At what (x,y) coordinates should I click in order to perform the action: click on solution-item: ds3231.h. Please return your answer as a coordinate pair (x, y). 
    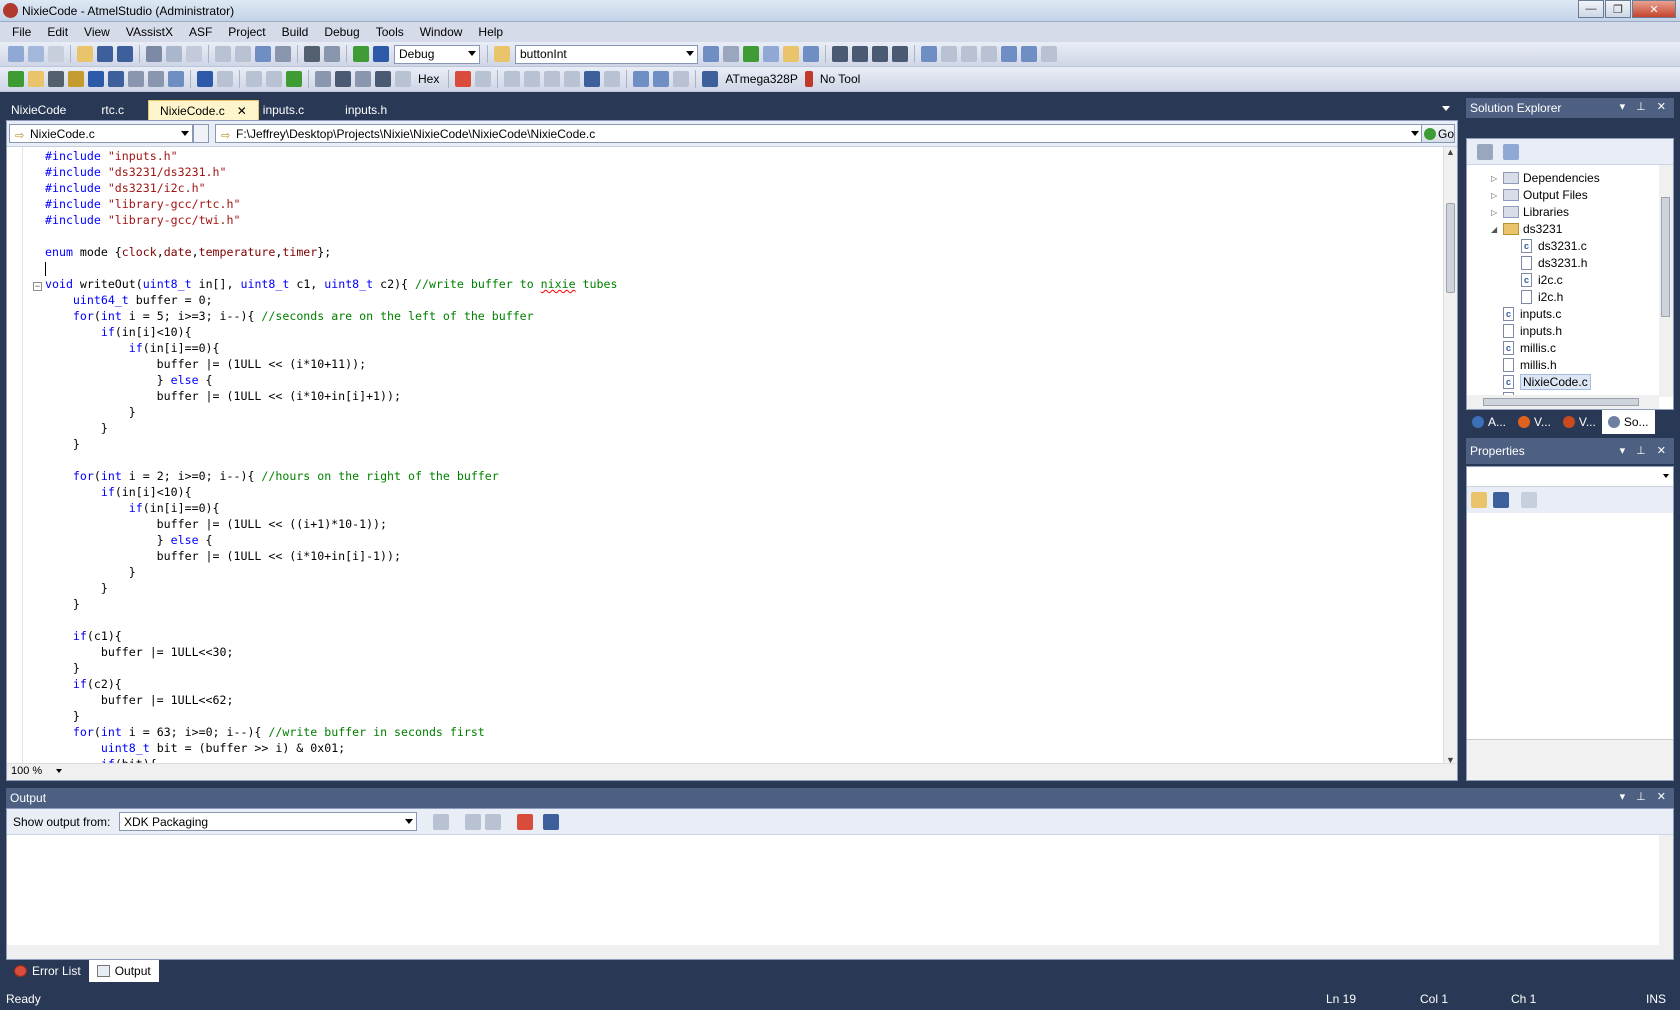
    Looking at the image, I should click on (1548, 263).